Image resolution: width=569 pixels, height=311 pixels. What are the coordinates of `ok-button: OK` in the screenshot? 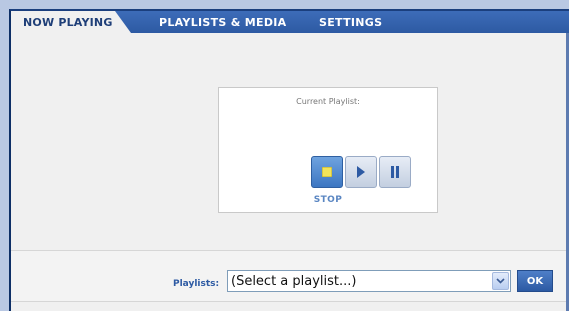 It's located at (535, 281).